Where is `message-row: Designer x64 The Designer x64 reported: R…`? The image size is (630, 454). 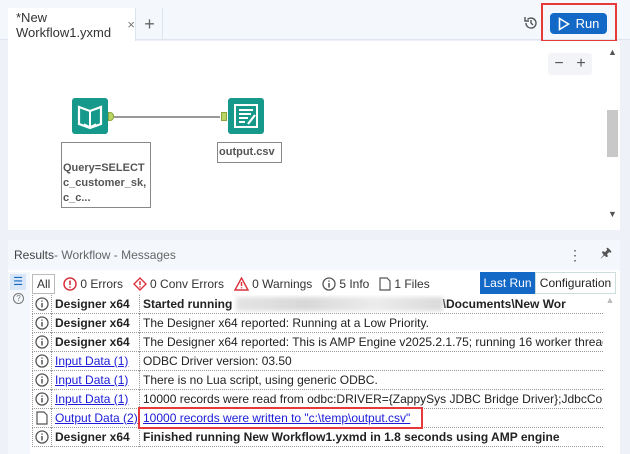 message-row: Designer x64 The Designer x64 reported: R… is located at coordinates (317, 323).